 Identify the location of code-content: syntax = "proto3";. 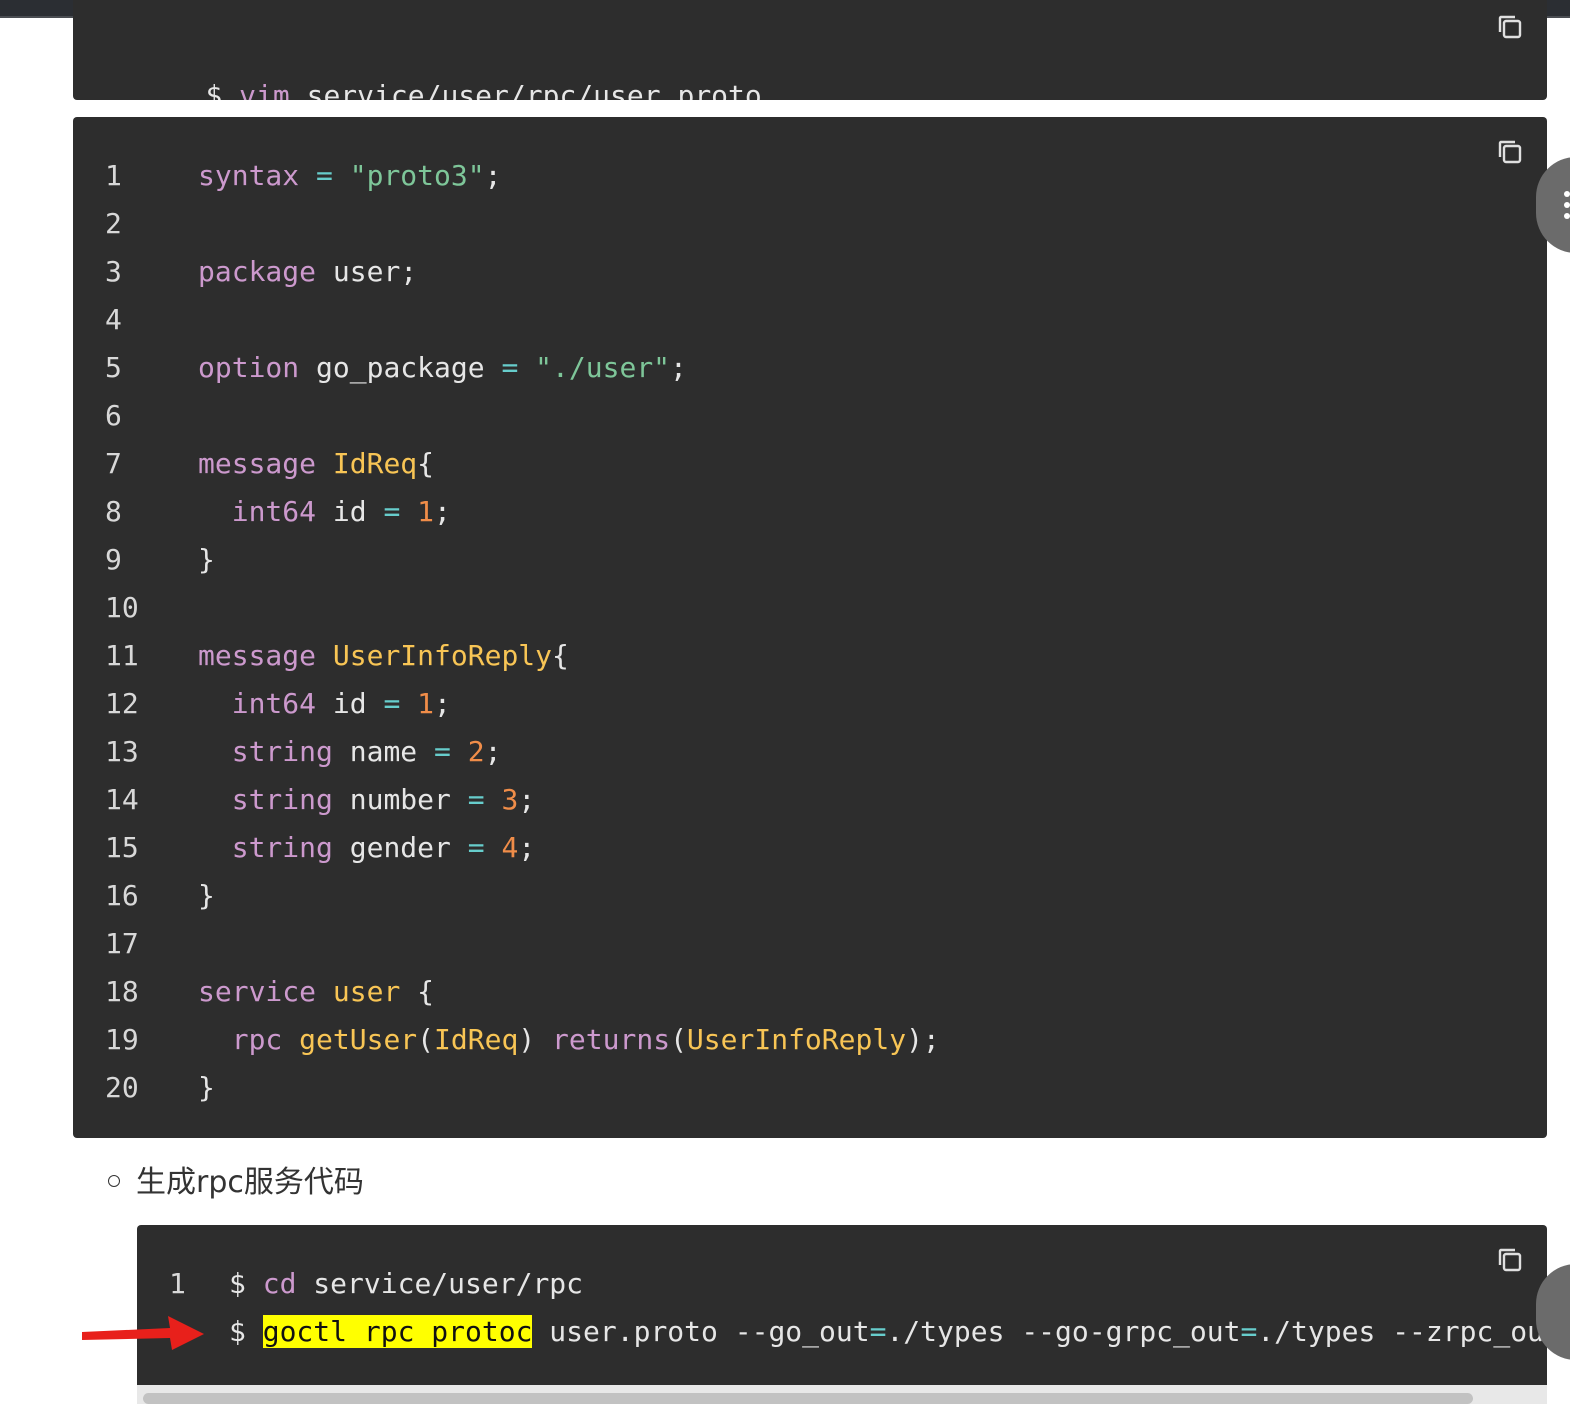
(349, 176).